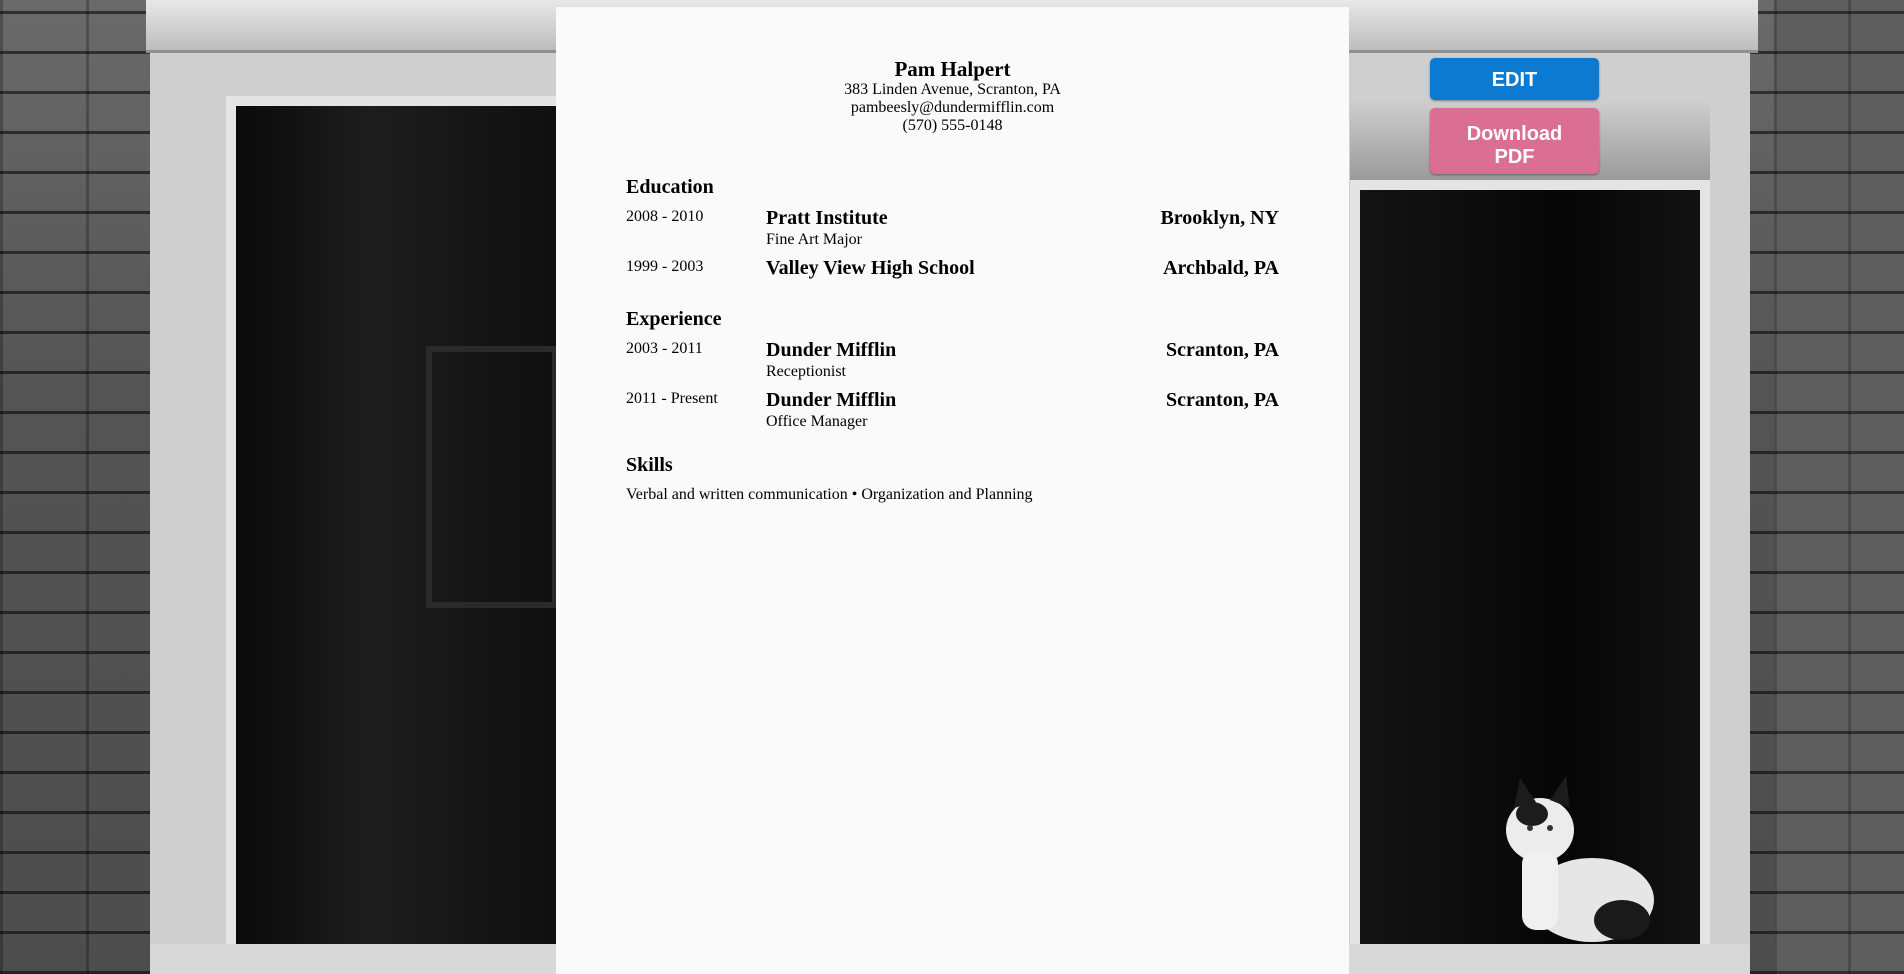  Describe the element at coordinates (649, 465) in the screenshot. I see `skills-title: Skills` at that location.